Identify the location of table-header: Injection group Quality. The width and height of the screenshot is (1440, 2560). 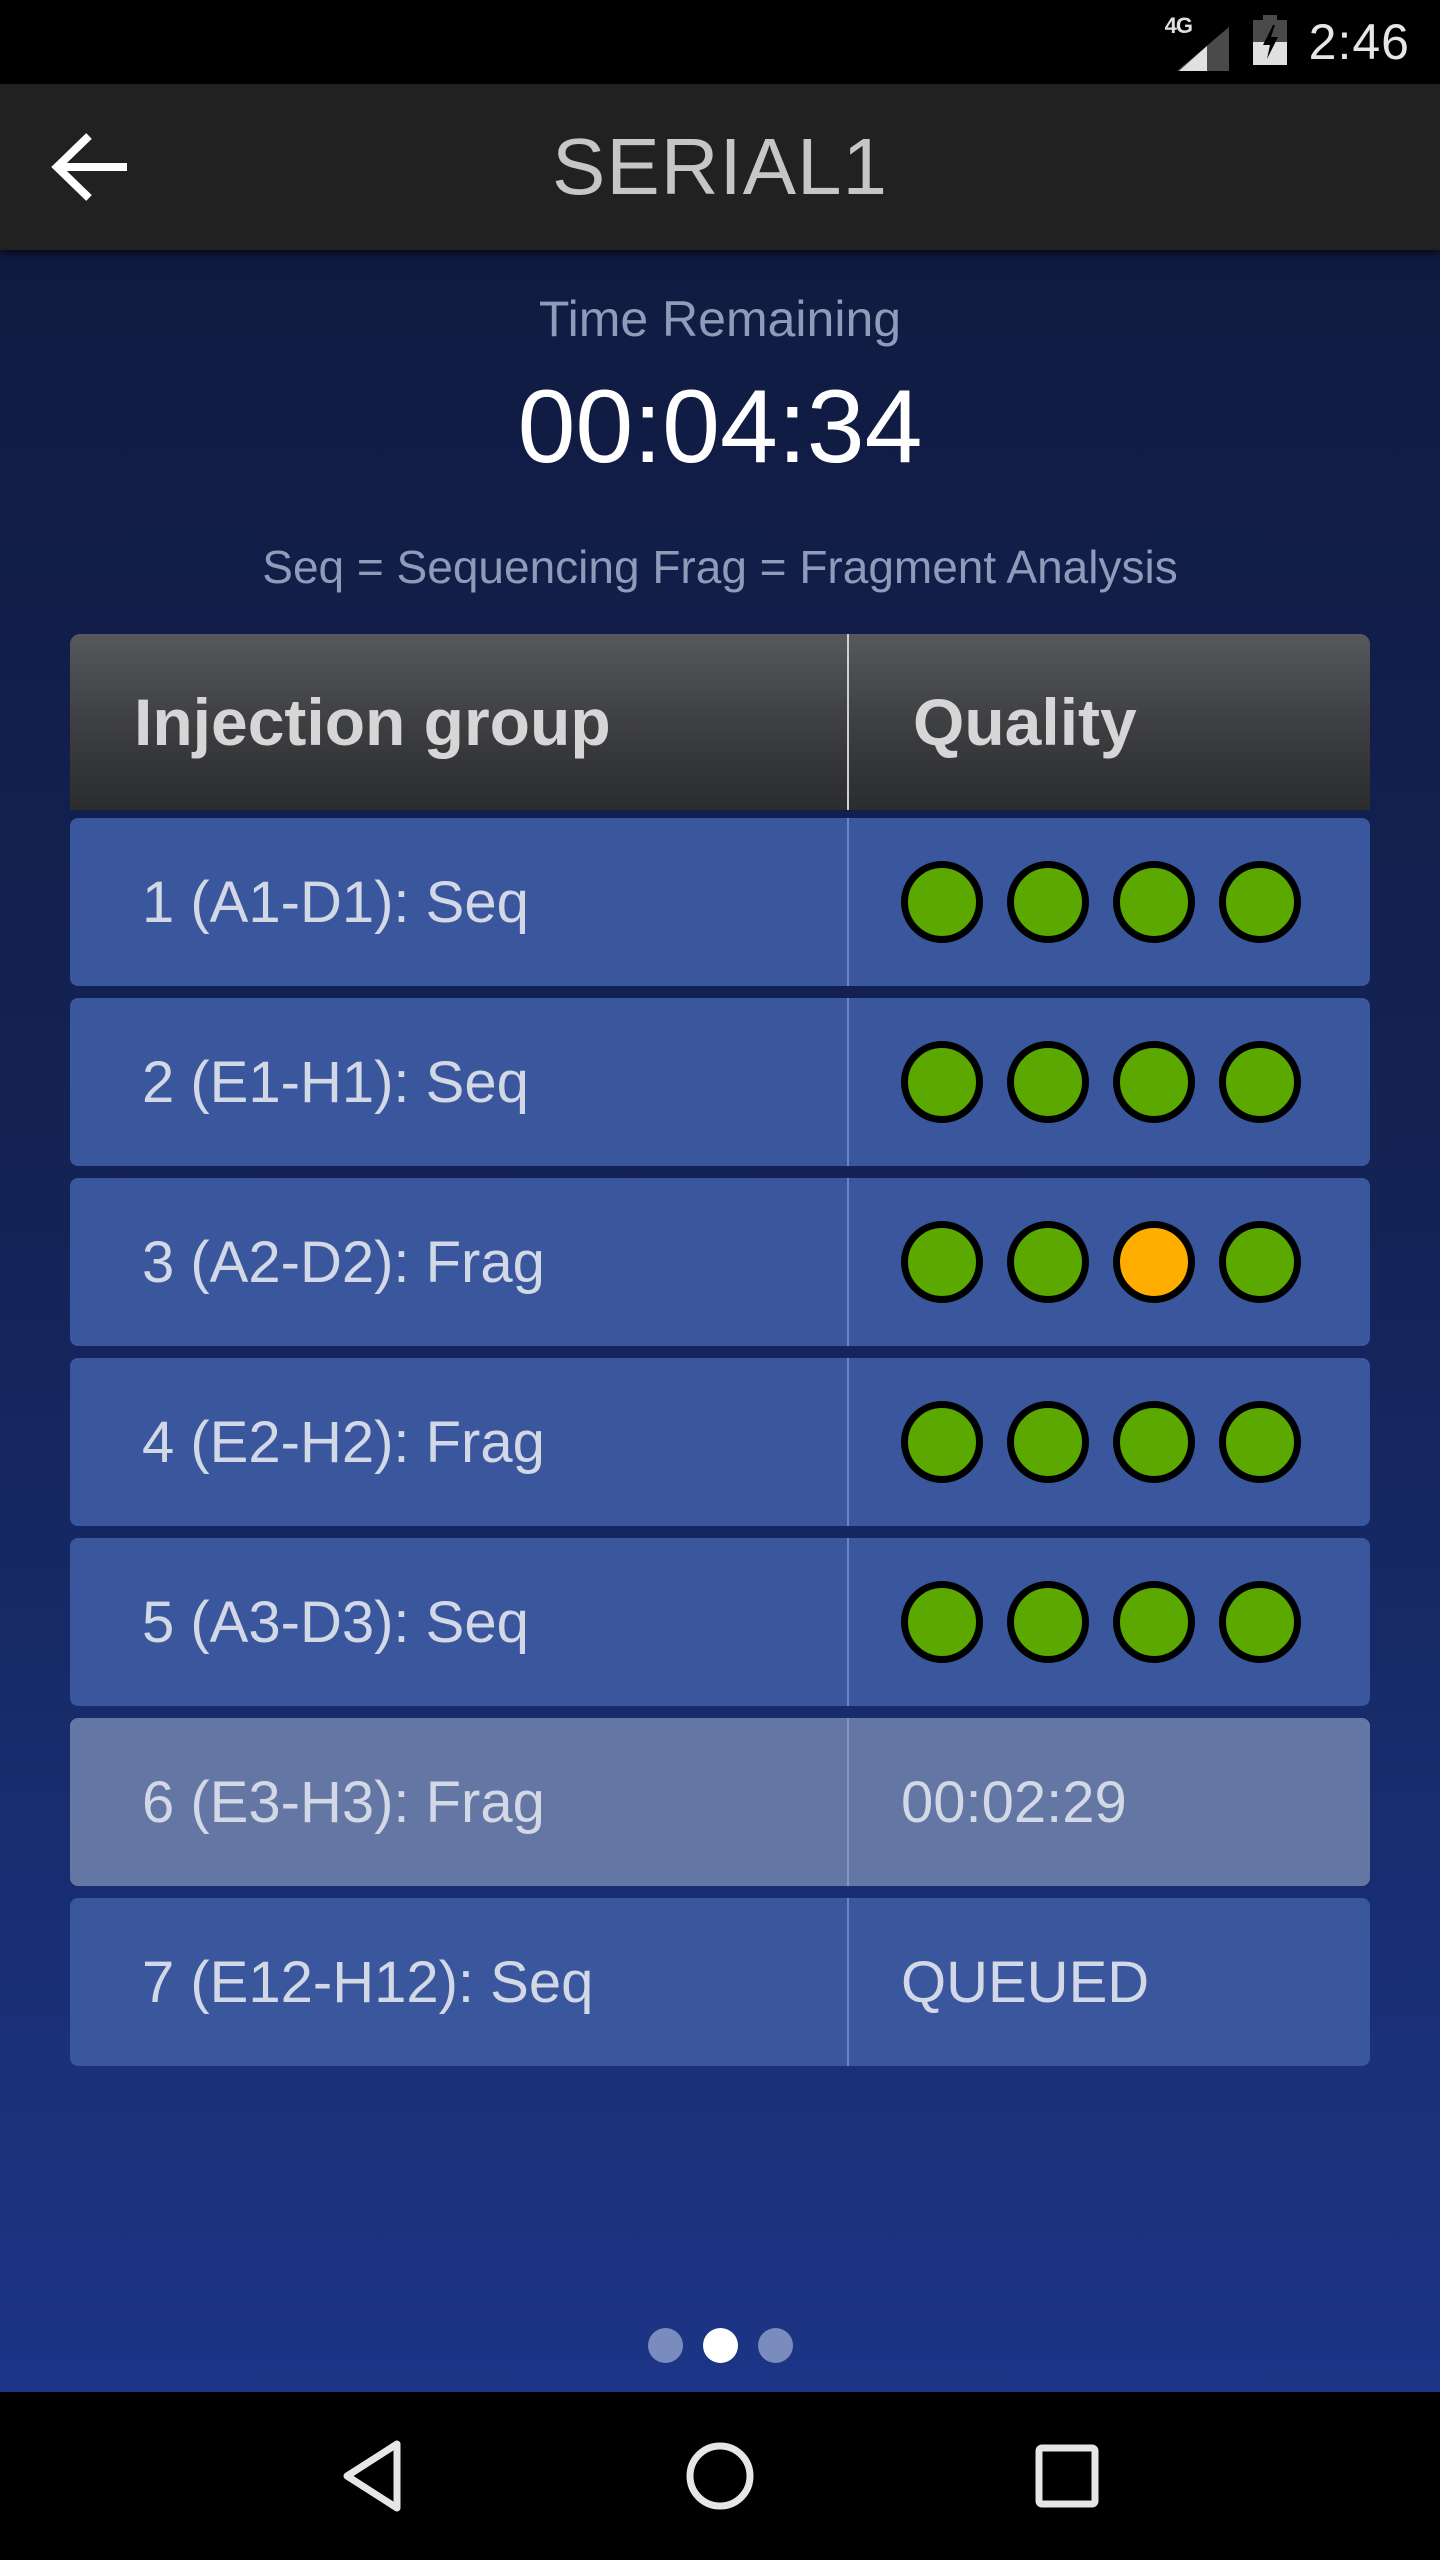
(720, 722).